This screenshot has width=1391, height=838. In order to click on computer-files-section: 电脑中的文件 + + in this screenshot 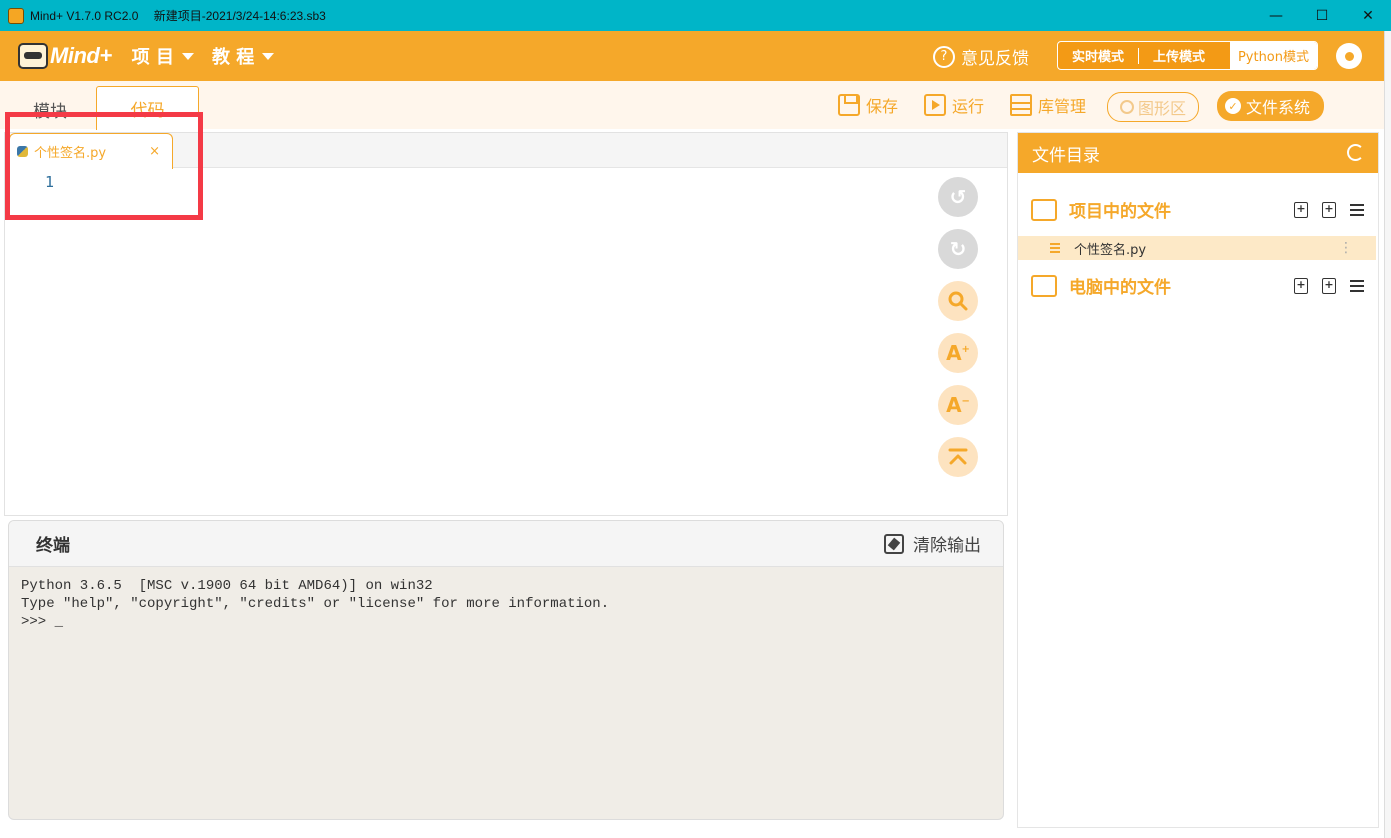, I will do `click(1198, 285)`.